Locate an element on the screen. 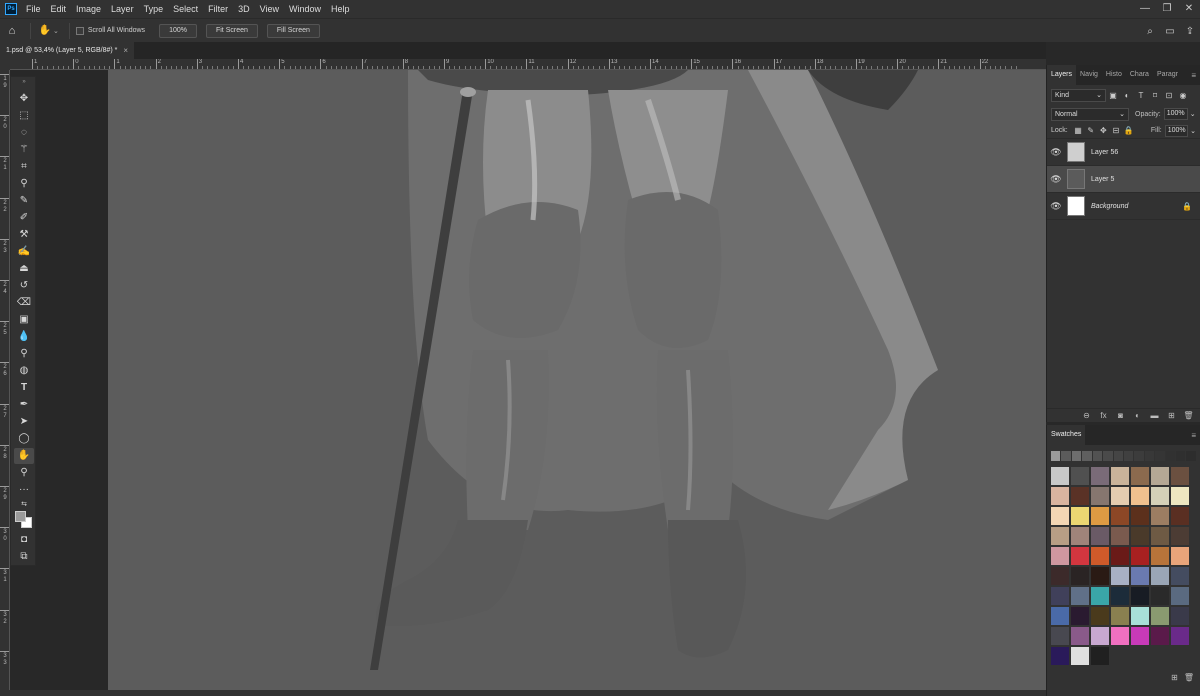 The width and height of the screenshot is (1200, 696). ellipse-tool-icon: ◯ is located at coordinates (24, 439).